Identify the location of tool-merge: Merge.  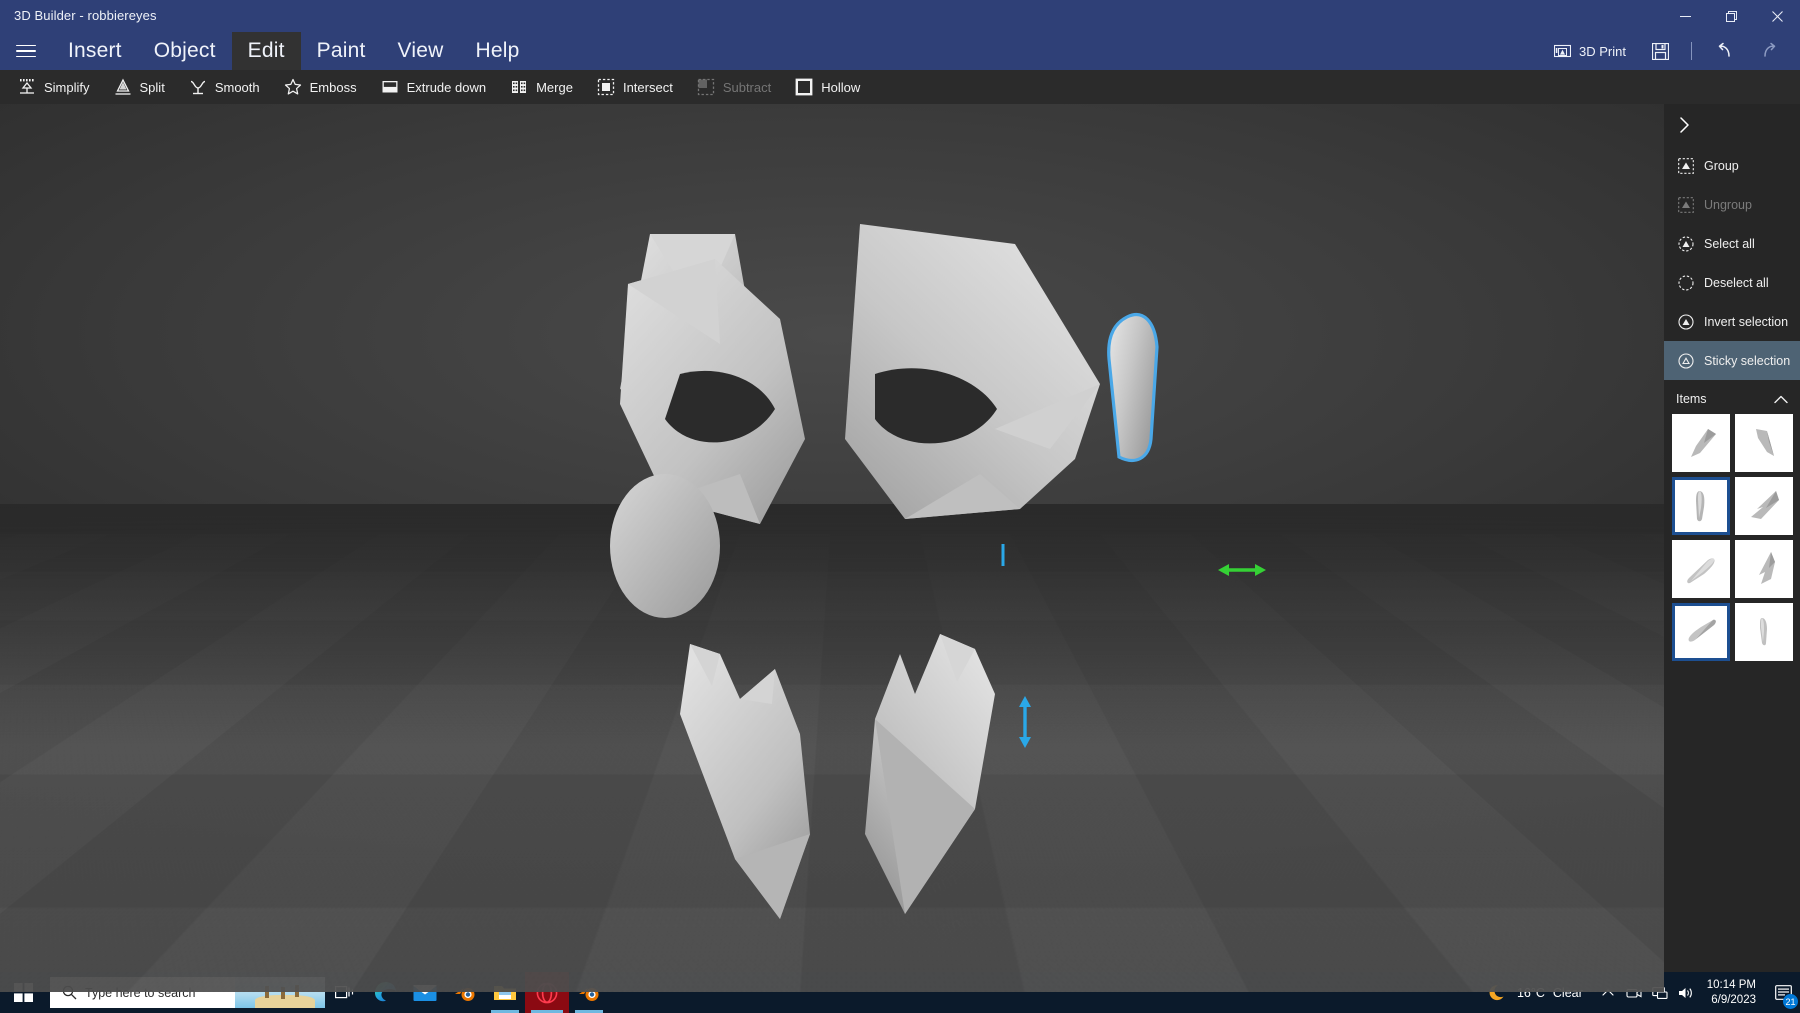
(541, 87).